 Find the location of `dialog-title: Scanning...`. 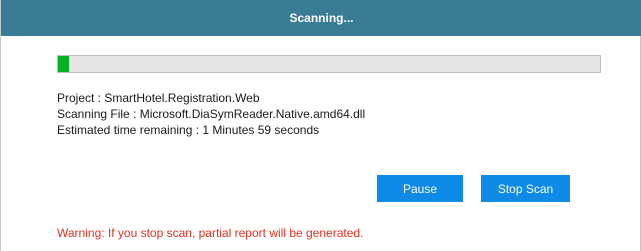

dialog-title: Scanning... is located at coordinates (321, 18).